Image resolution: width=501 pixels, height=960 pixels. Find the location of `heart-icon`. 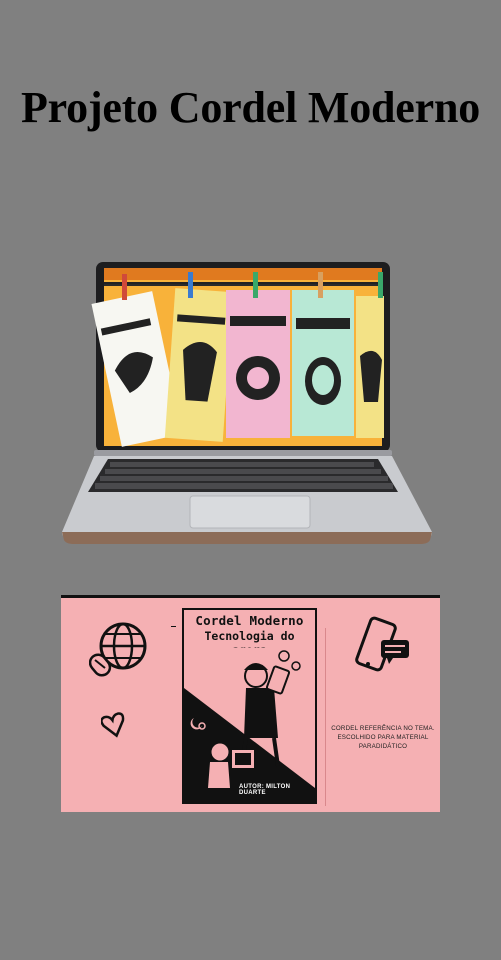

heart-icon is located at coordinates (113, 725).